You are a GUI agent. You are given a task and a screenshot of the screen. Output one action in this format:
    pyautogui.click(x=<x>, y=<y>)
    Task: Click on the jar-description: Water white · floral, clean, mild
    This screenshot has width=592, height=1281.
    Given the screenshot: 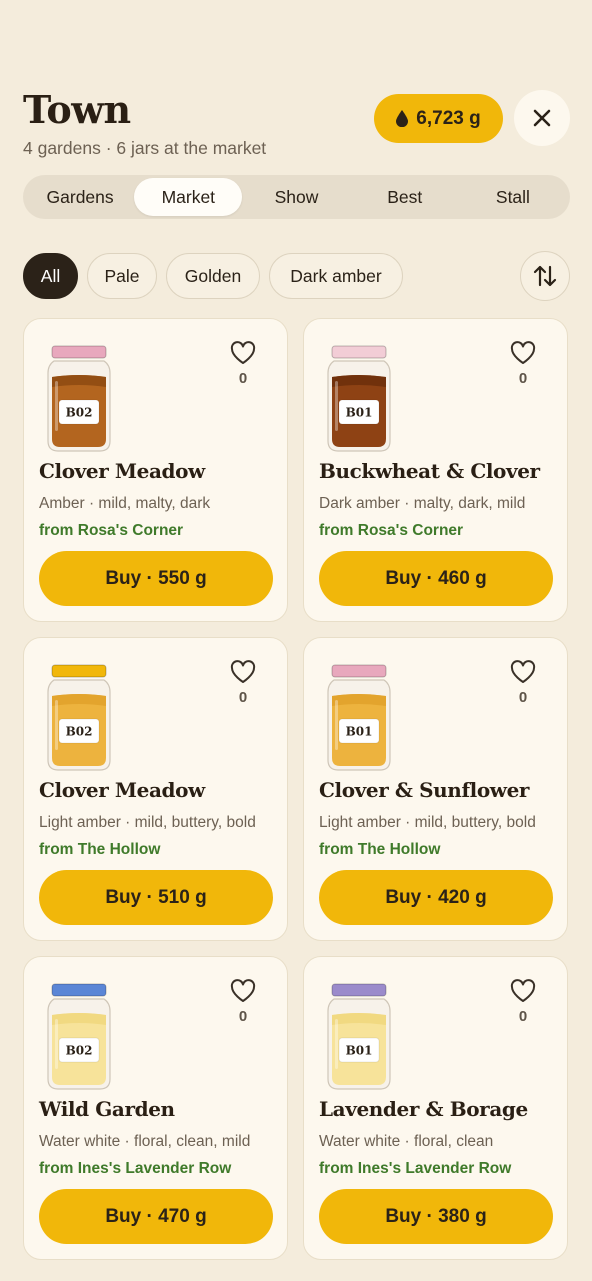 What is the action you would take?
    pyautogui.click(x=145, y=1141)
    